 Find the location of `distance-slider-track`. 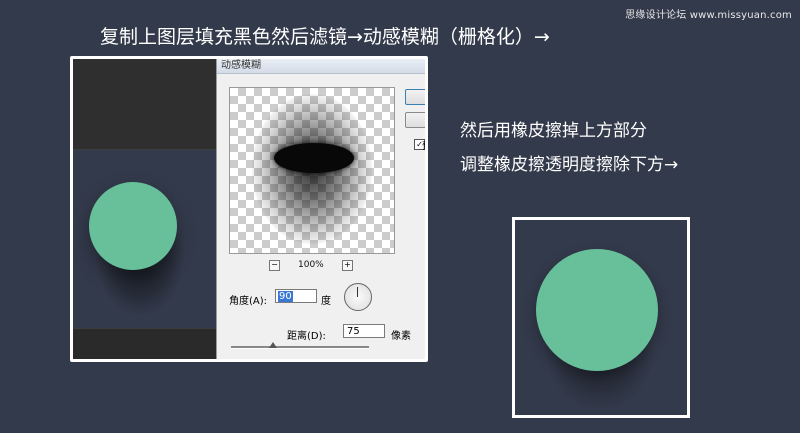

distance-slider-track is located at coordinates (300, 347).